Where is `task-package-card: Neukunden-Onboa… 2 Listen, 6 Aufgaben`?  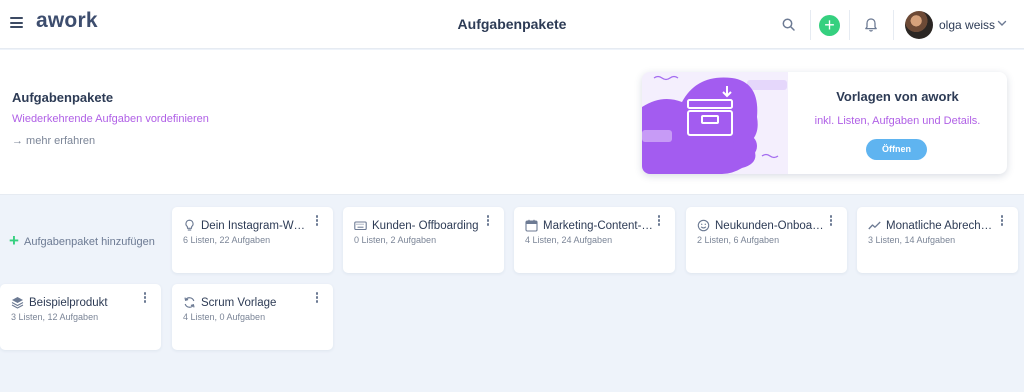
task-package-card: Neukunden-Onboa… 2 Listen, 6 Aufgaben is located at coordinates (766, 240).